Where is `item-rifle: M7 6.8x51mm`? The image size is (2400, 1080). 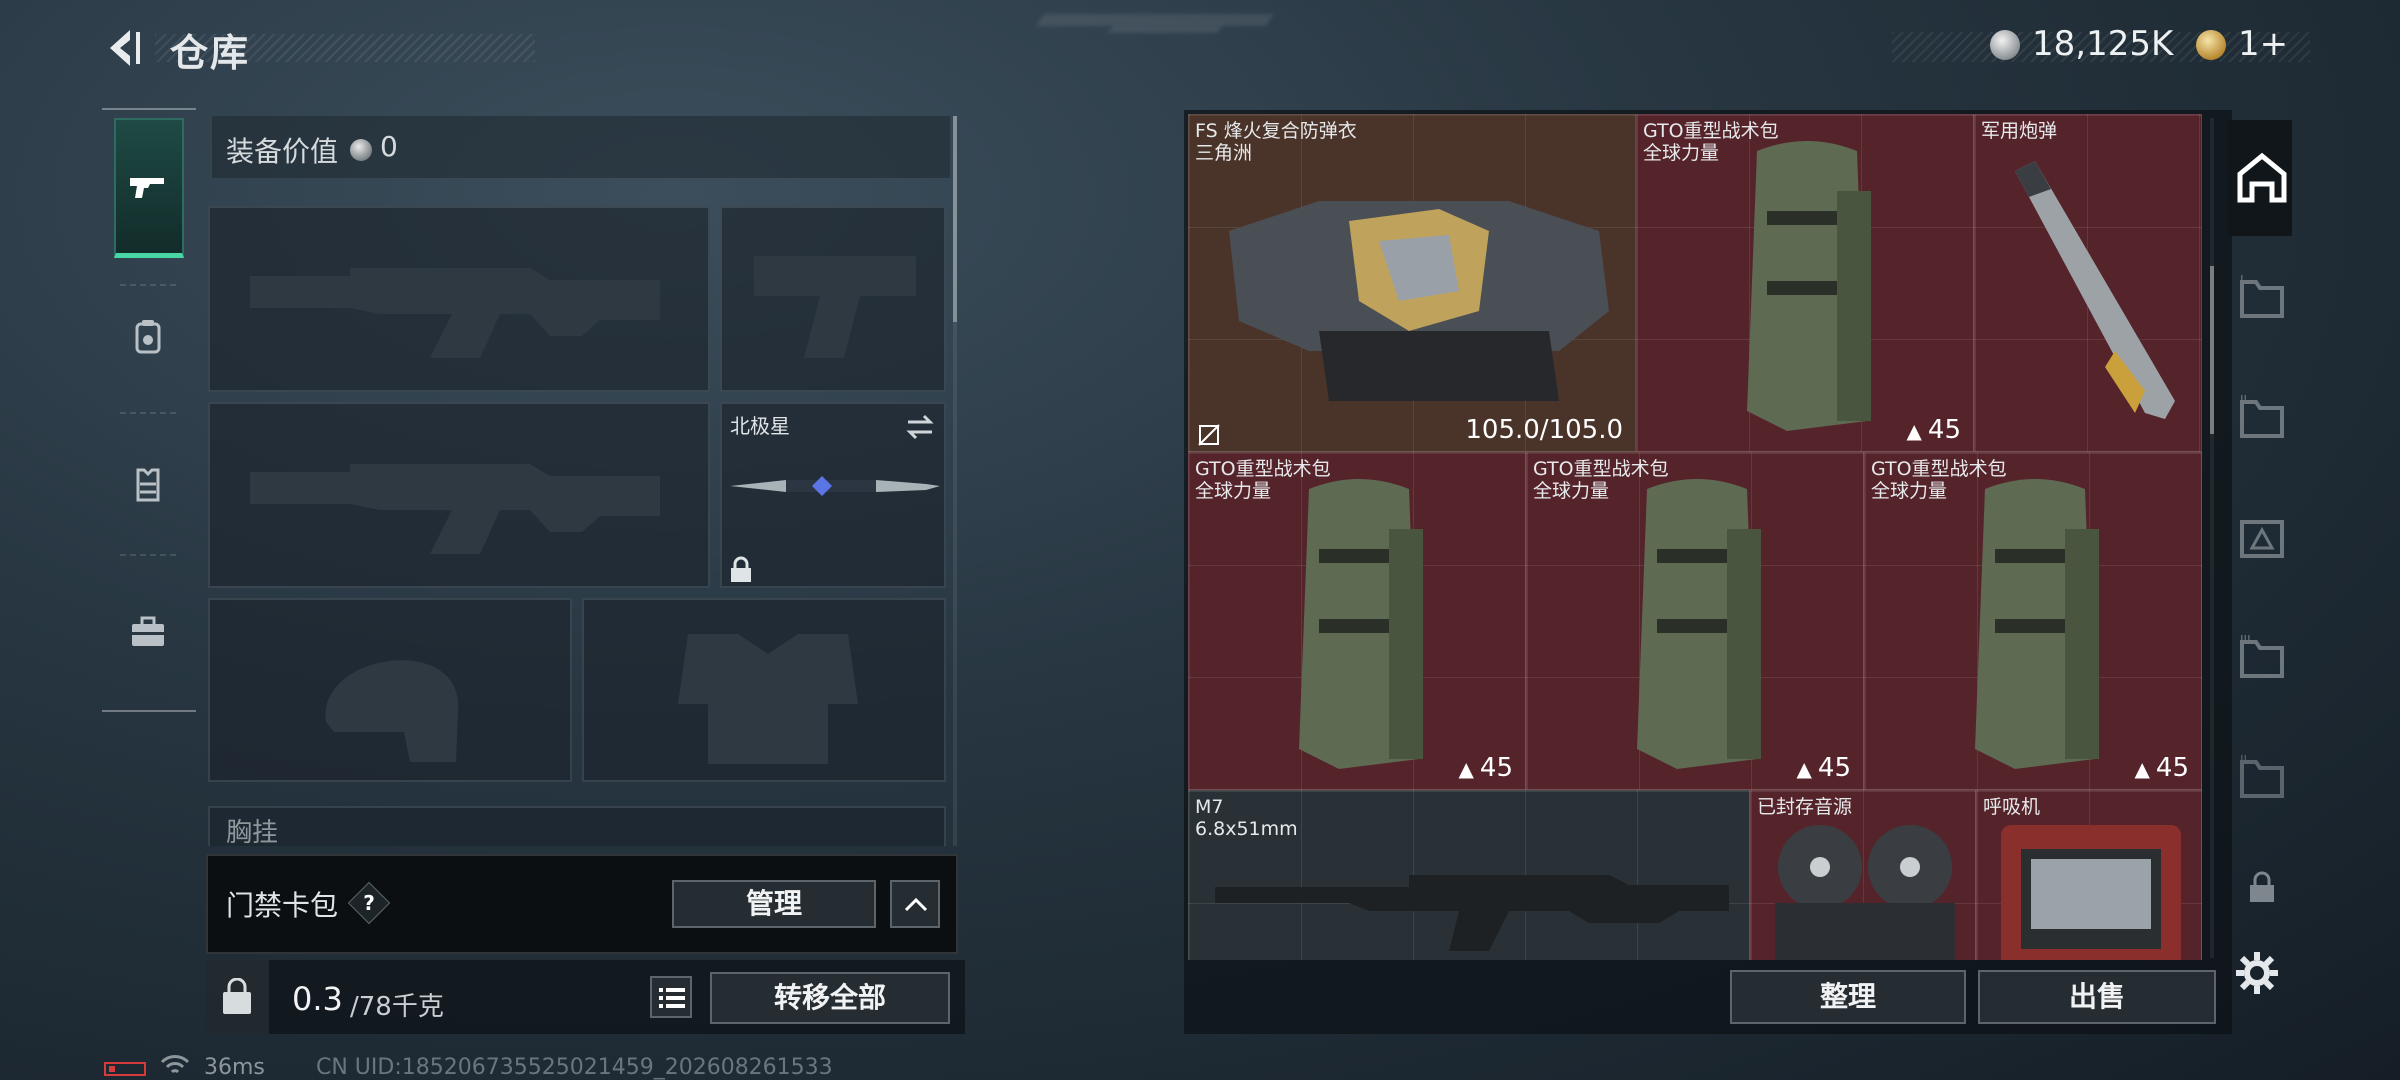
item-rifle: M7 6.8x51mm is located at coordinates (1469, 875).